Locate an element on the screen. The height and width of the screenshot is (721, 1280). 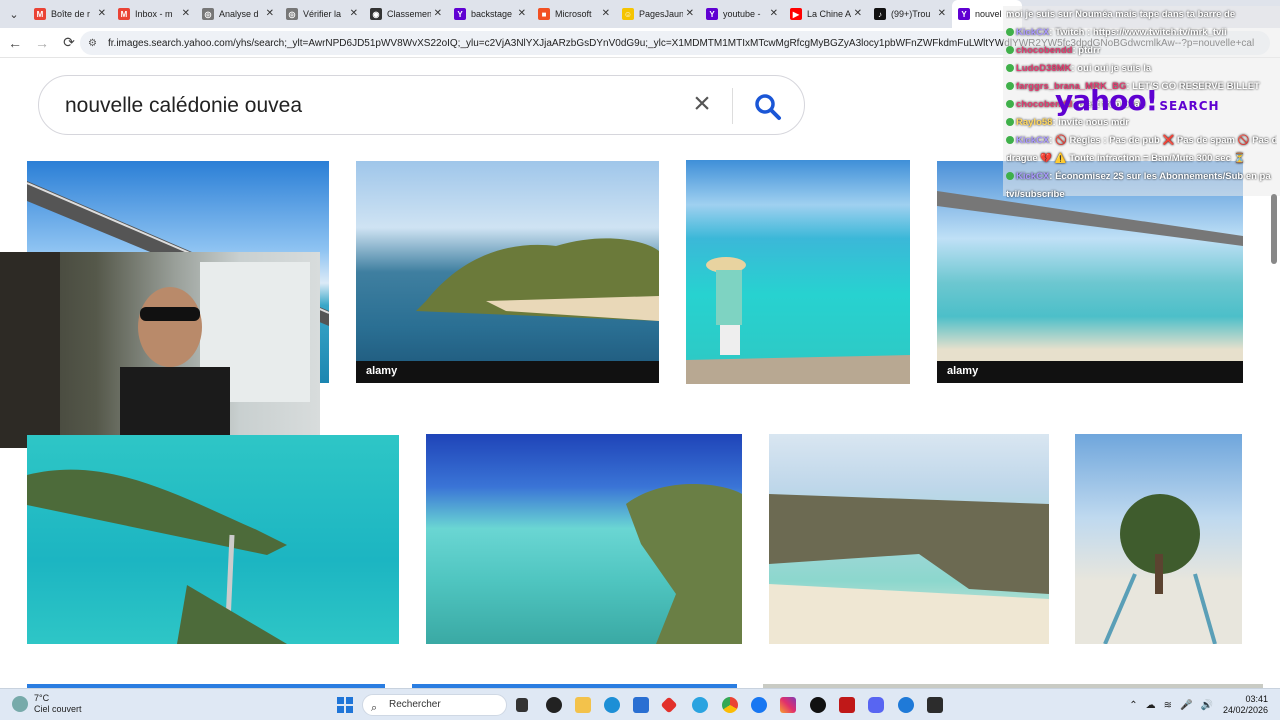
browser-tab: Ybackstage ✕ is located at coordinates (490, 14).